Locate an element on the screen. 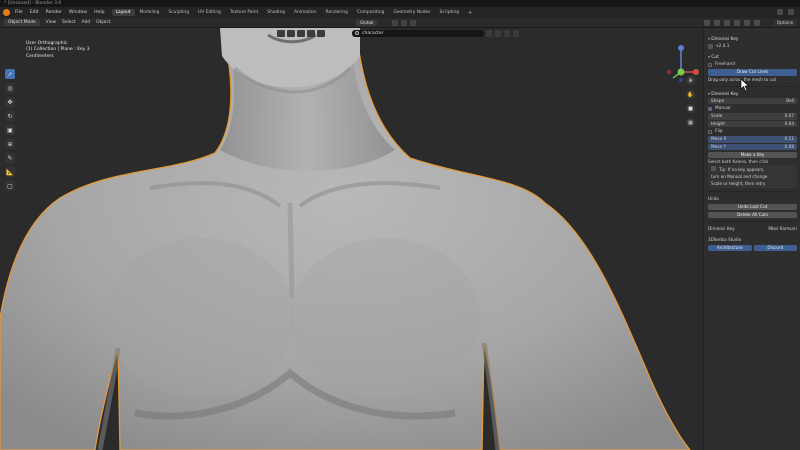  move-tool-icon: ✥ is located at coordinates (10, 102).